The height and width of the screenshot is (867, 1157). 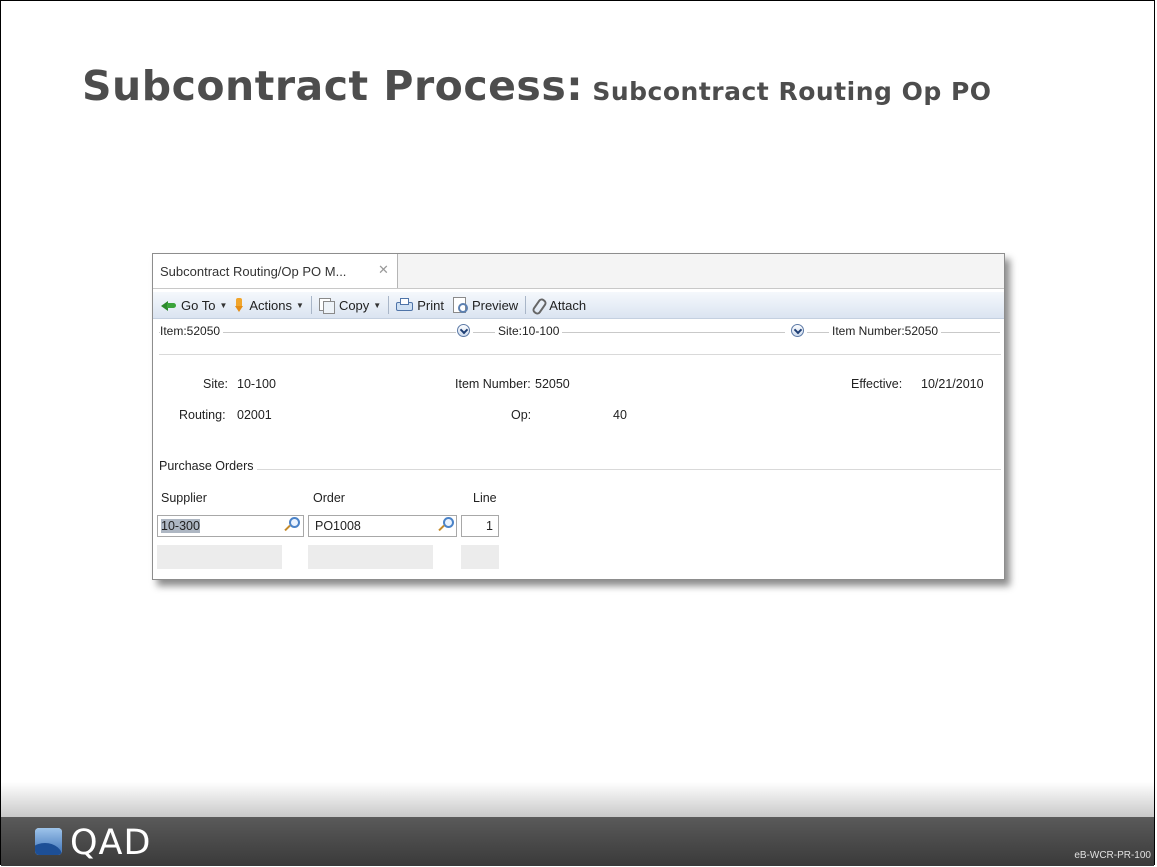 I want to click on actions-button: Actions ▼, so click(x=269, y=305).